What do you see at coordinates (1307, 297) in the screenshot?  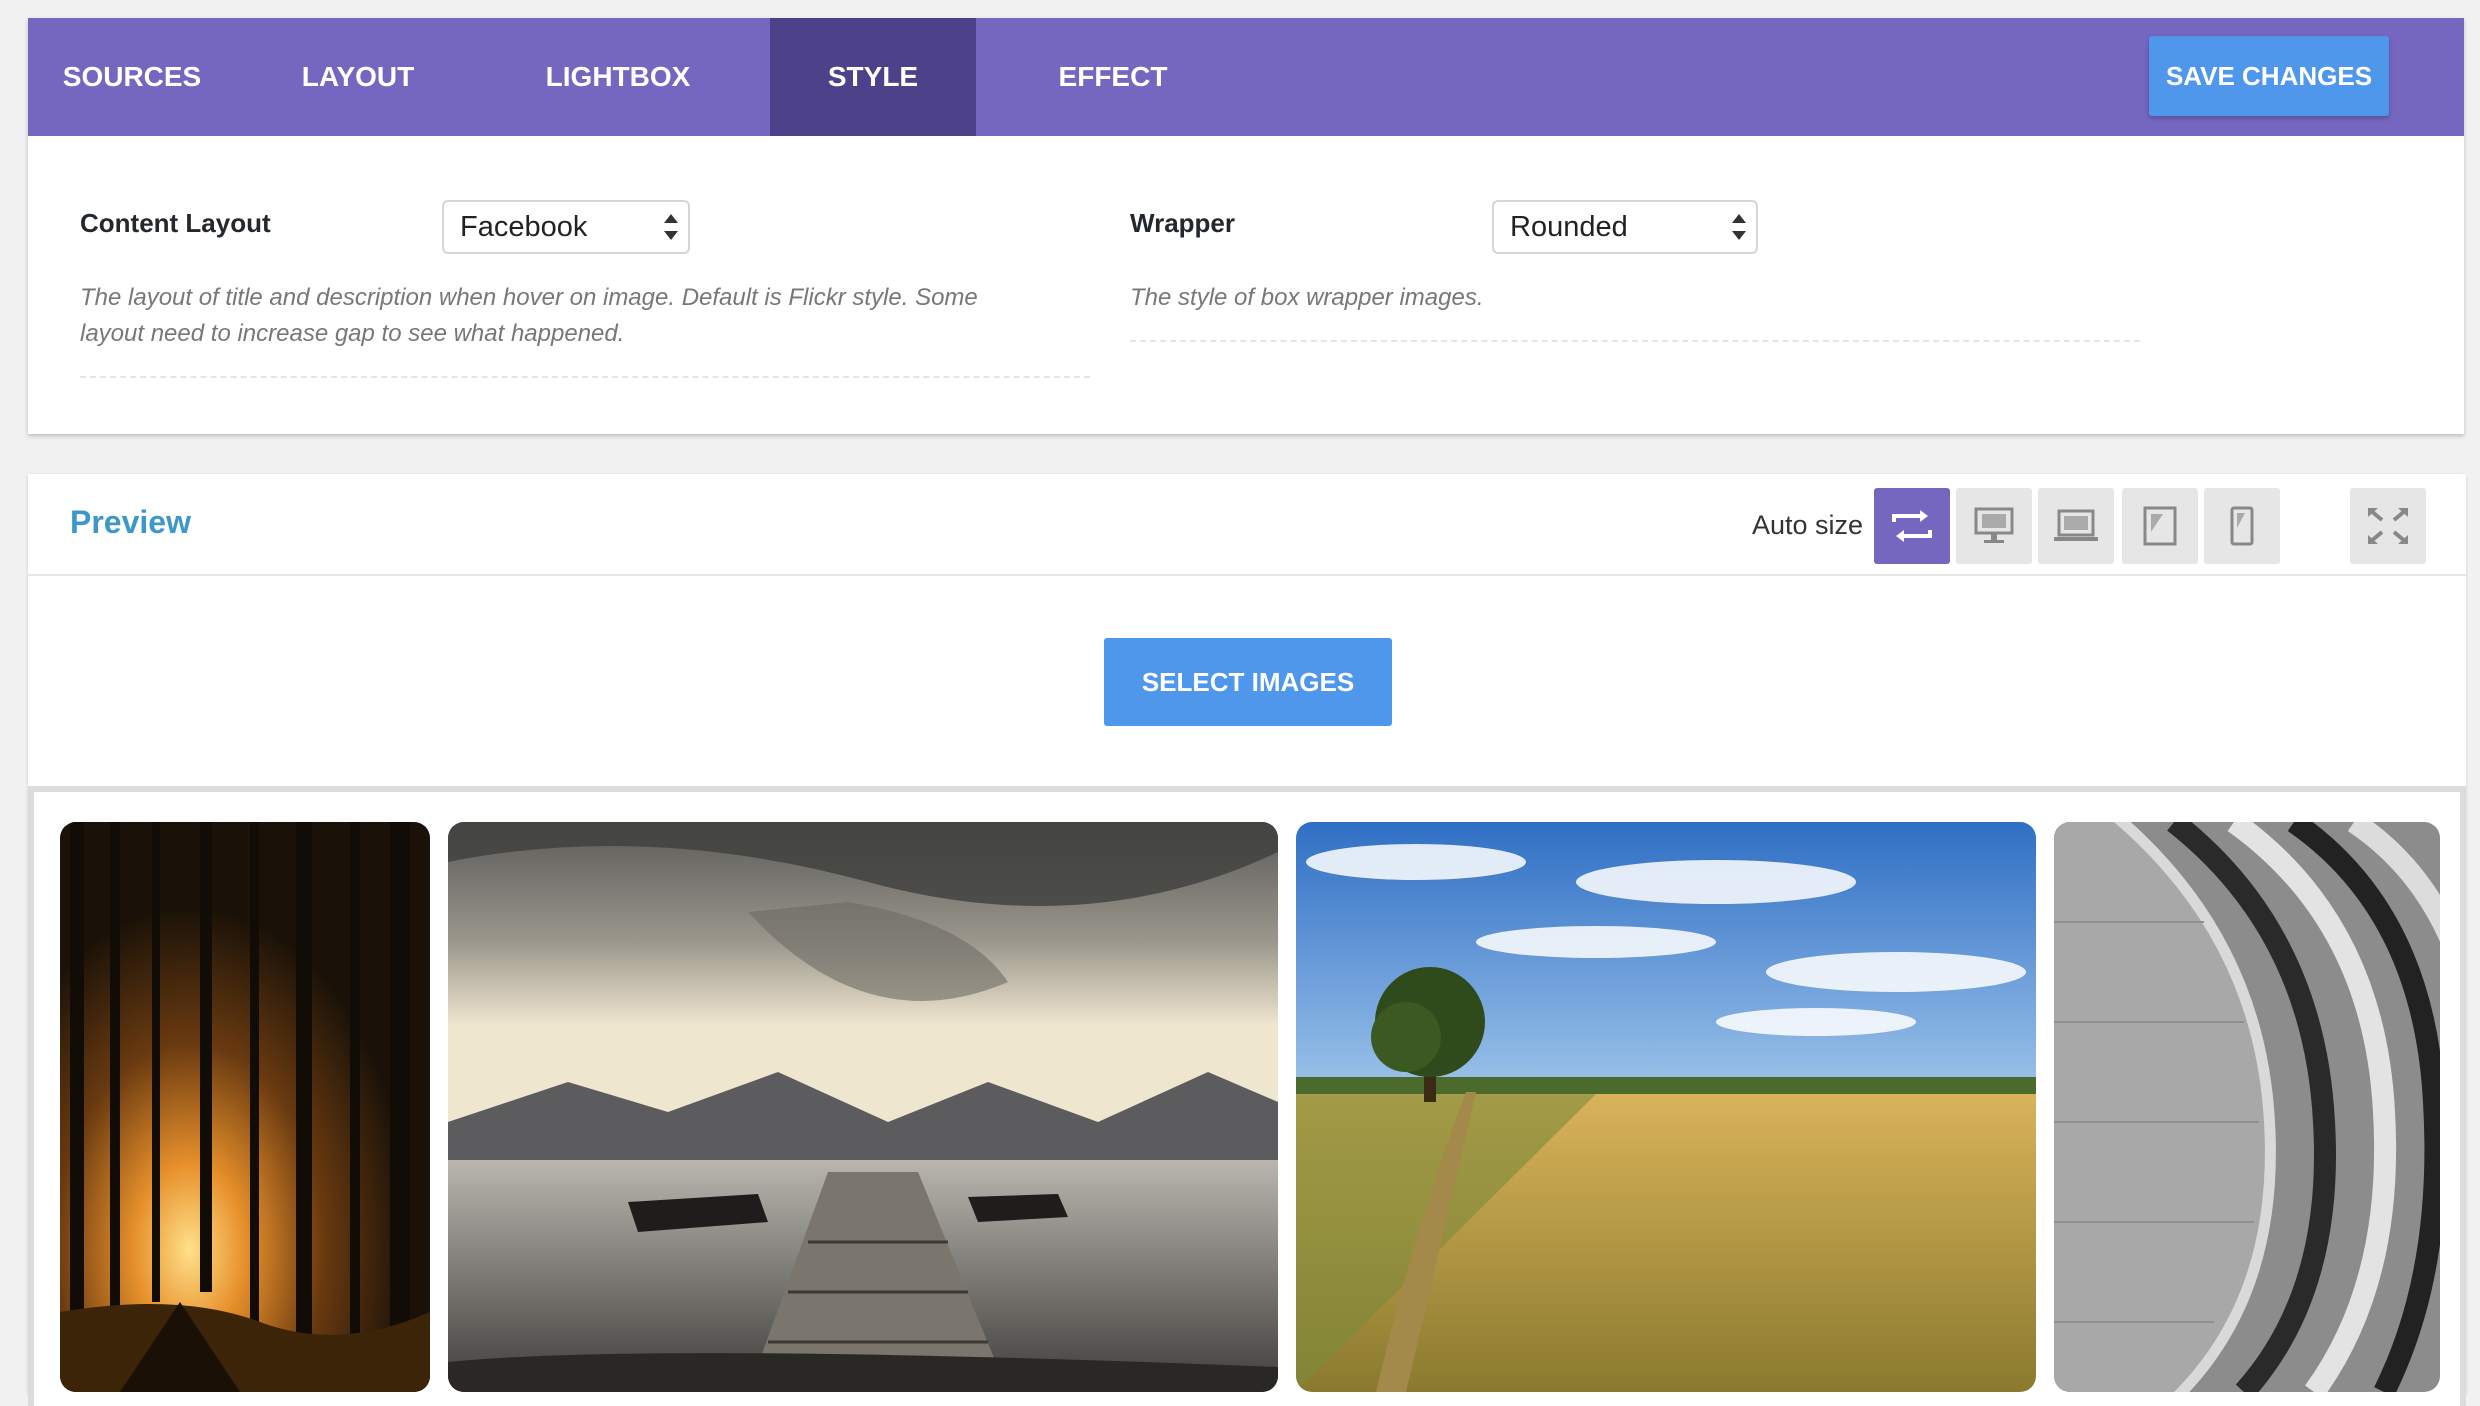 I see `wrapper-description: The style of box wrapper images.` at bounding box center [1307, 297].